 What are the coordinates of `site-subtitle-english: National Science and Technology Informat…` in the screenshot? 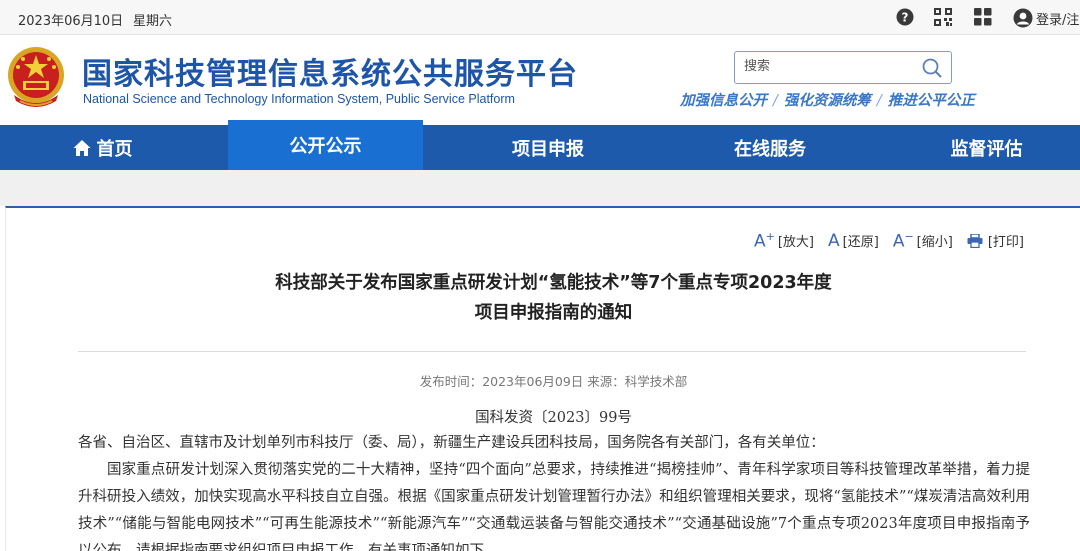 It's located at (299, 99).